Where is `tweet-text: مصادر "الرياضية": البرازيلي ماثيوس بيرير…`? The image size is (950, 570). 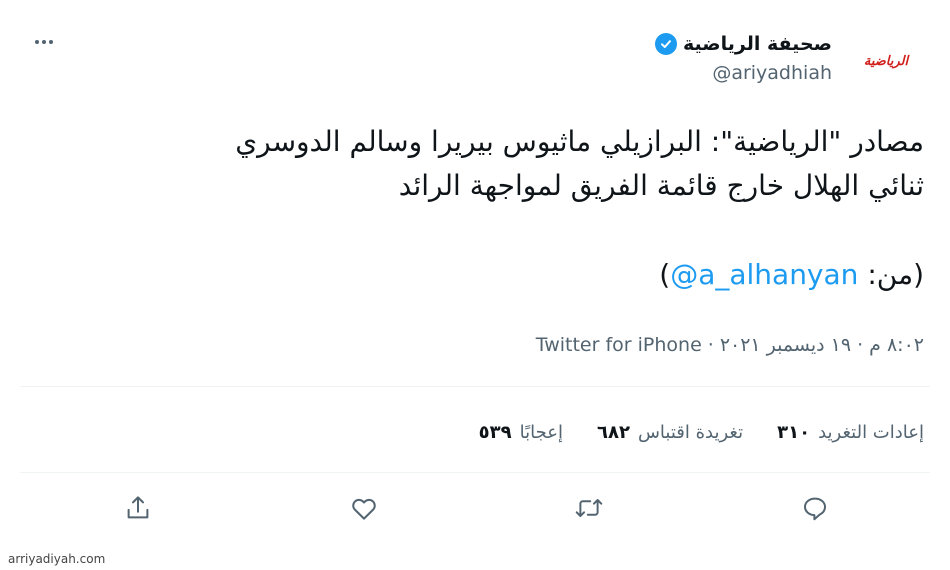
tweet-text: مصادر "الرياضية": البرازيلي ماثيوس بيرير… is located at coordinates (479, 164).